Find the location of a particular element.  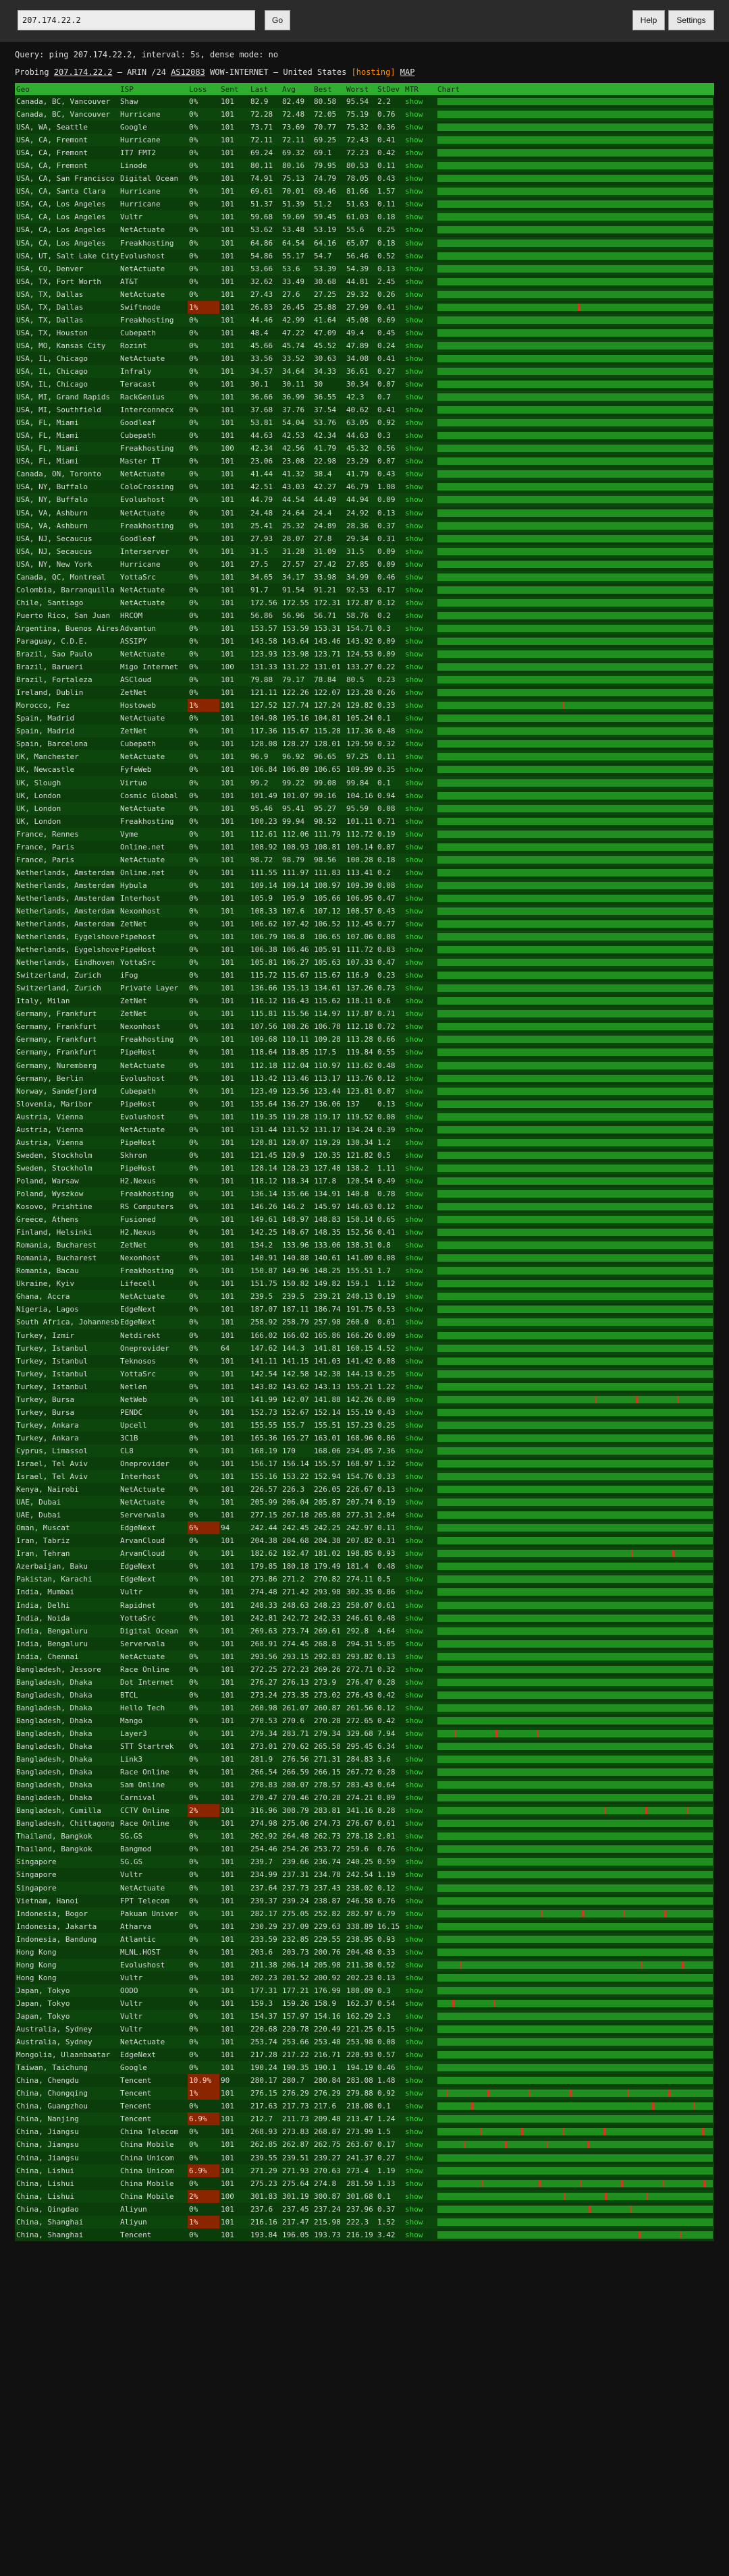

asn-link: AS12083 is located at coordinates (188, 72).